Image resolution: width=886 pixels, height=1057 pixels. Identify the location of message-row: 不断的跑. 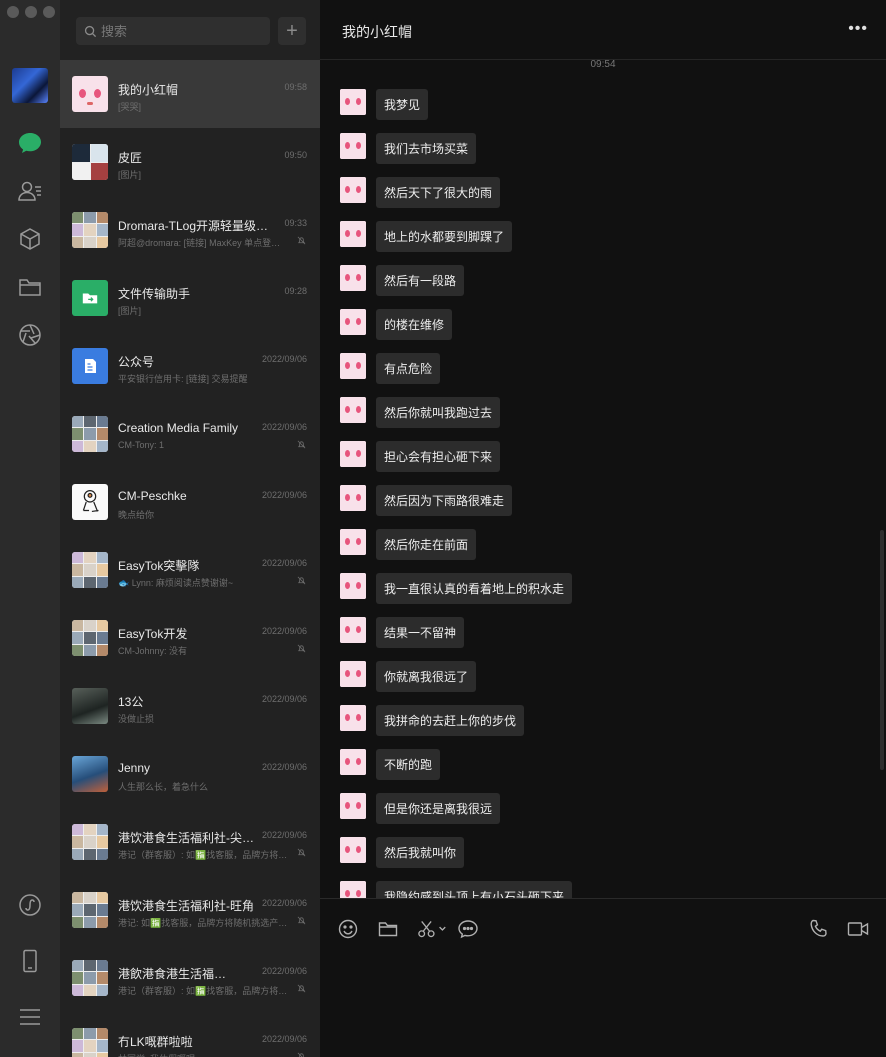
(390, 764).